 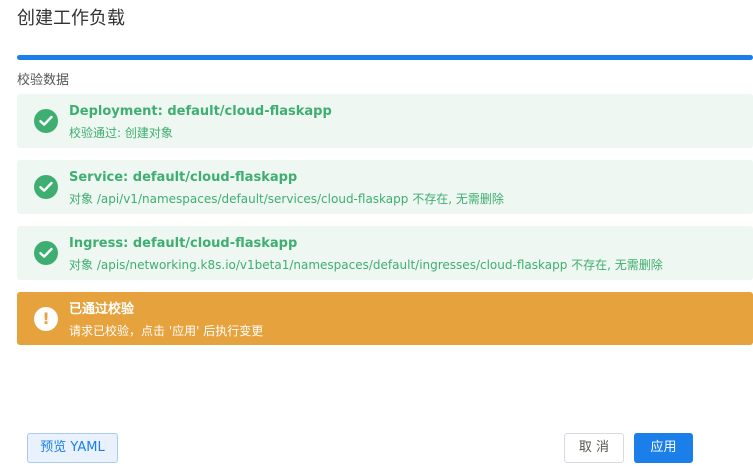 I want to click on apply-button: 应用, so click(x=663, y=448).